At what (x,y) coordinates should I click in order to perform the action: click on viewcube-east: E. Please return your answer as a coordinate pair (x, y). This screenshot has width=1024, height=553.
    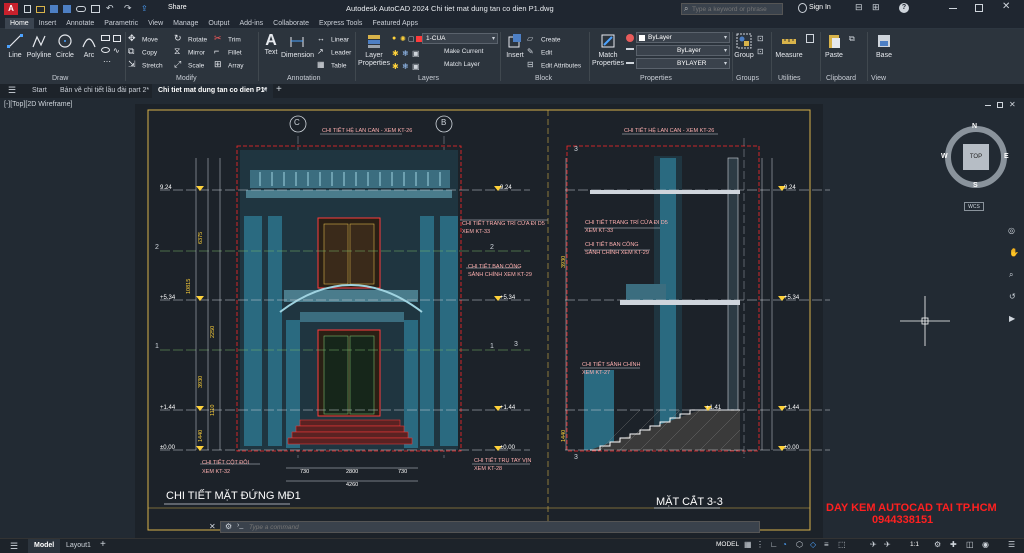
    Looking at the image, I should click on (1006, 156).